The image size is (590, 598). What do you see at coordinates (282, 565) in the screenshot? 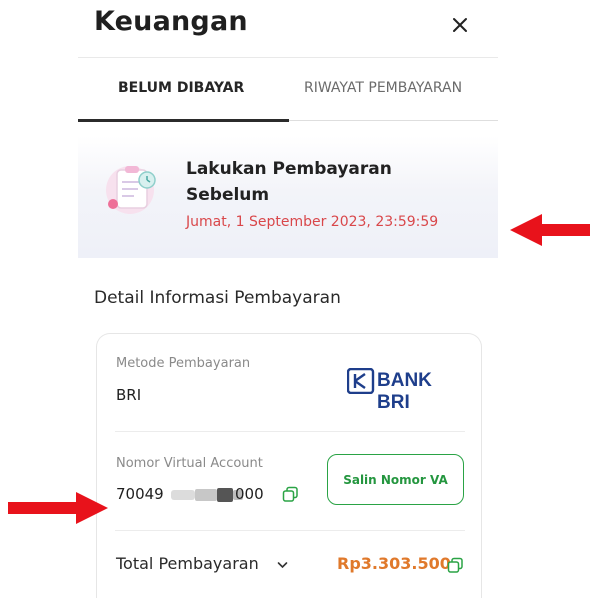
I see `chevron-down-icon` at bounding box center [282, 565].